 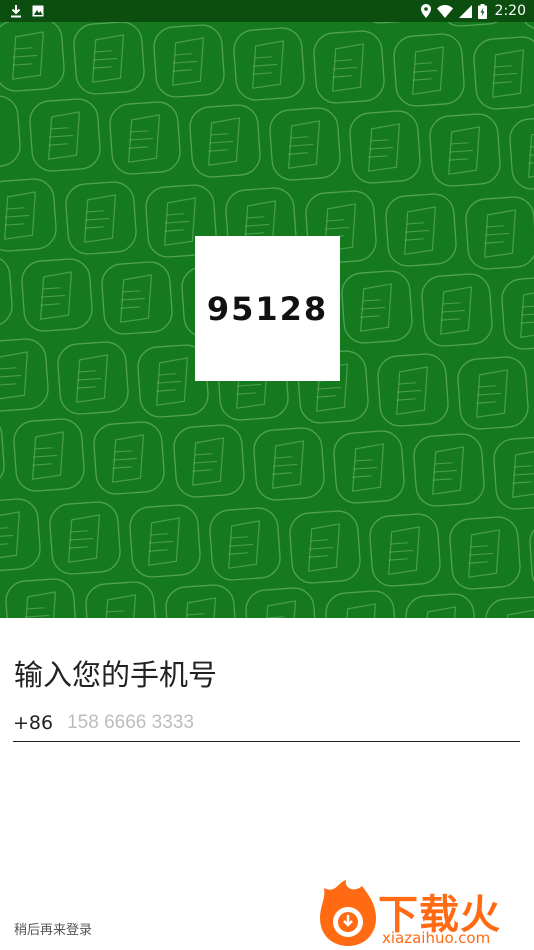 What do you see at coordinates (53, 928) in the screenshot?
I see `login-later-link: 稍后再来登录` at bounding box center [53, 928].